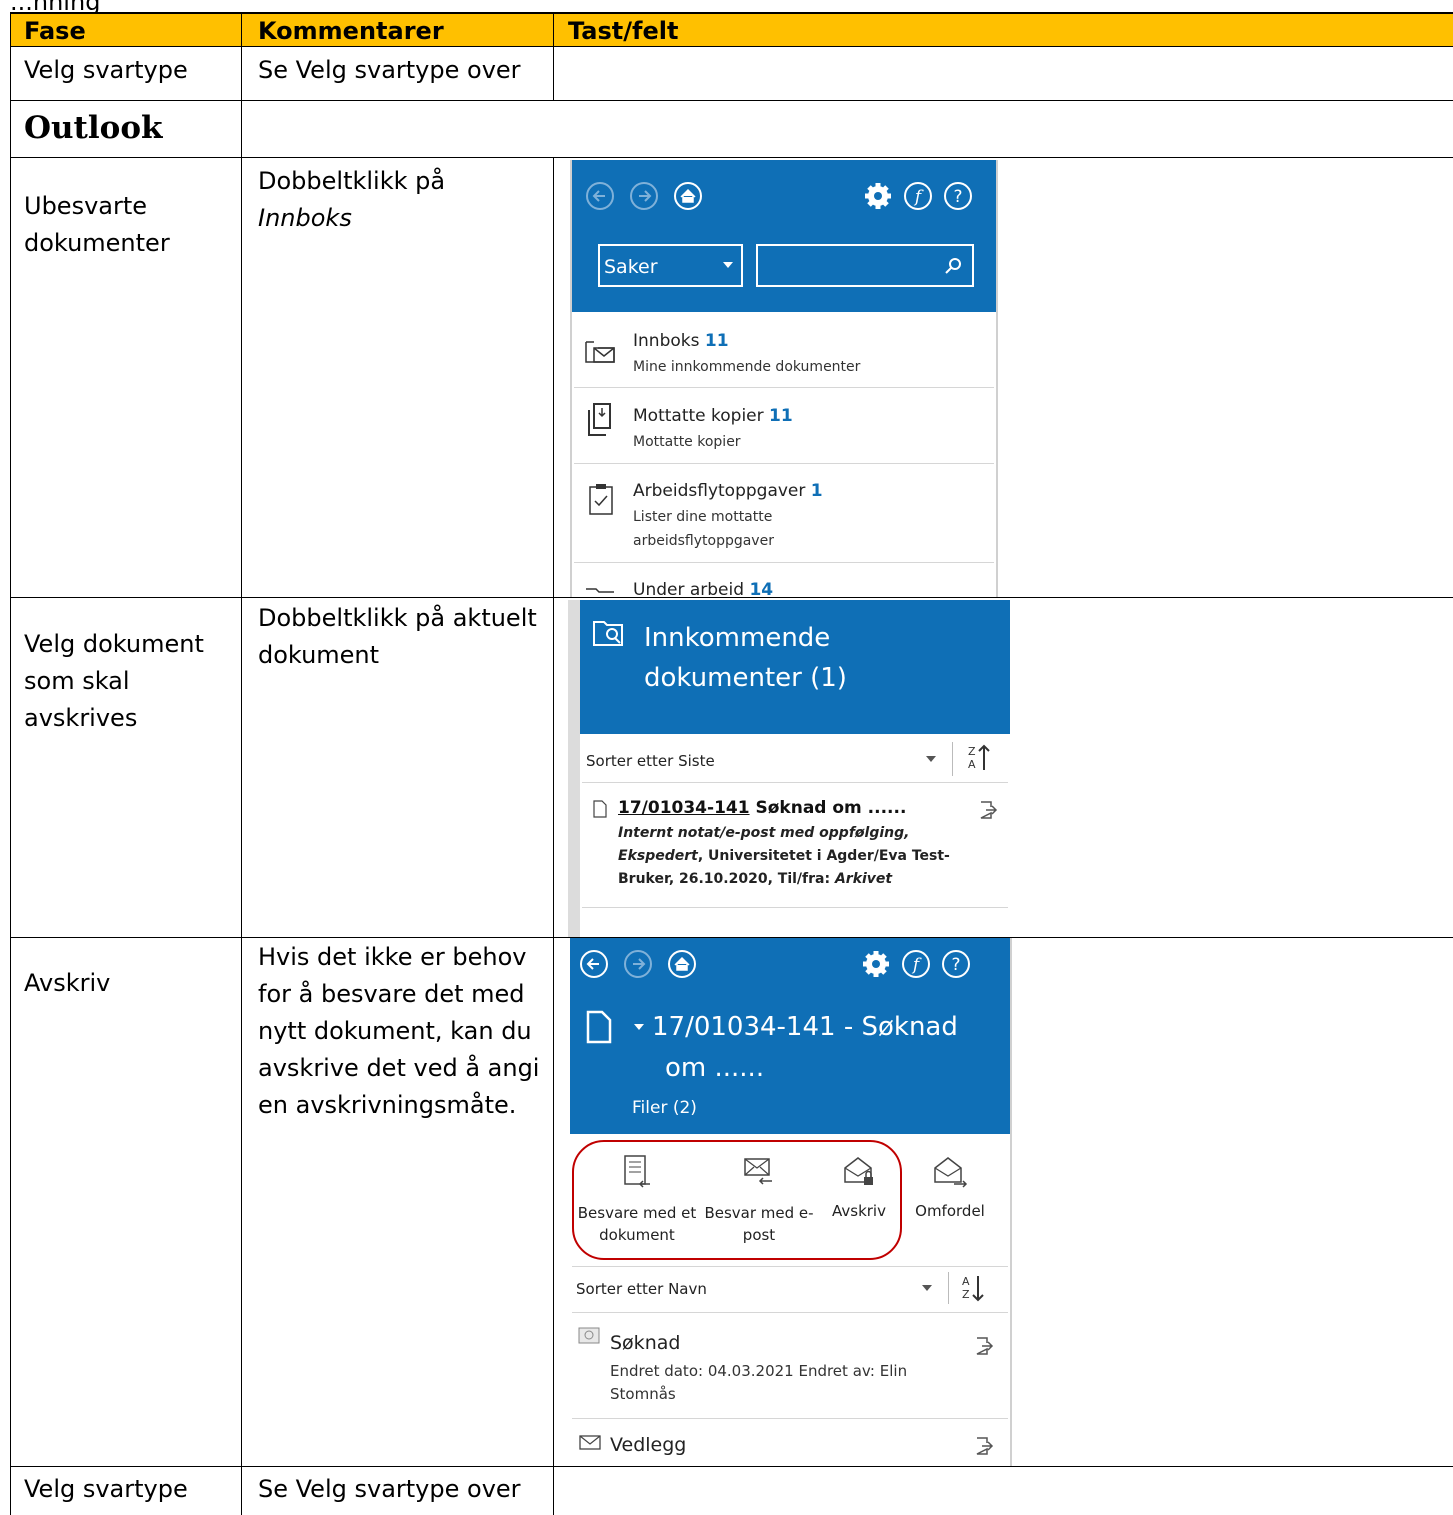 This screenshot has height=1515, width=1453. I want to click on svg-text: f, so click(916, 965).